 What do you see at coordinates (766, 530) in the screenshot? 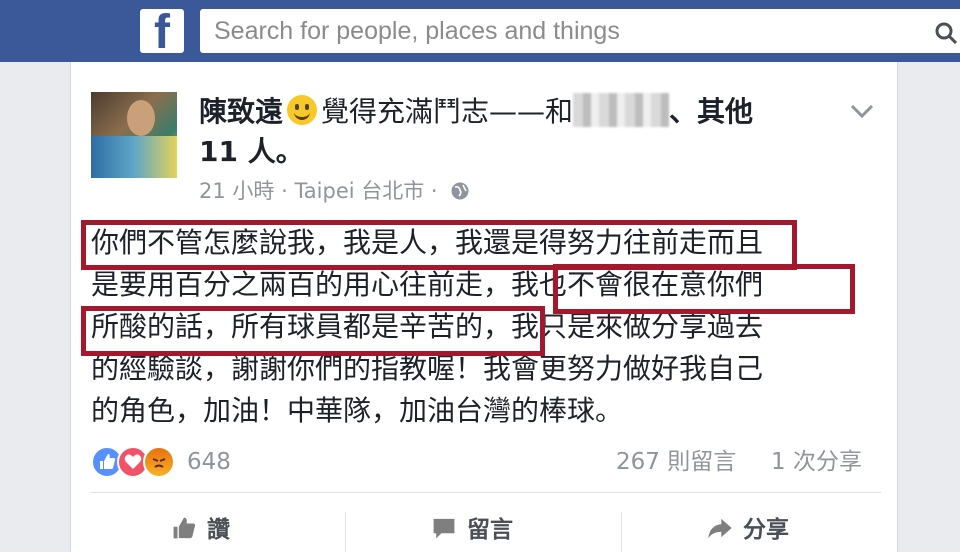
I see `share-label: 分享` at bounding box center [766, 530].